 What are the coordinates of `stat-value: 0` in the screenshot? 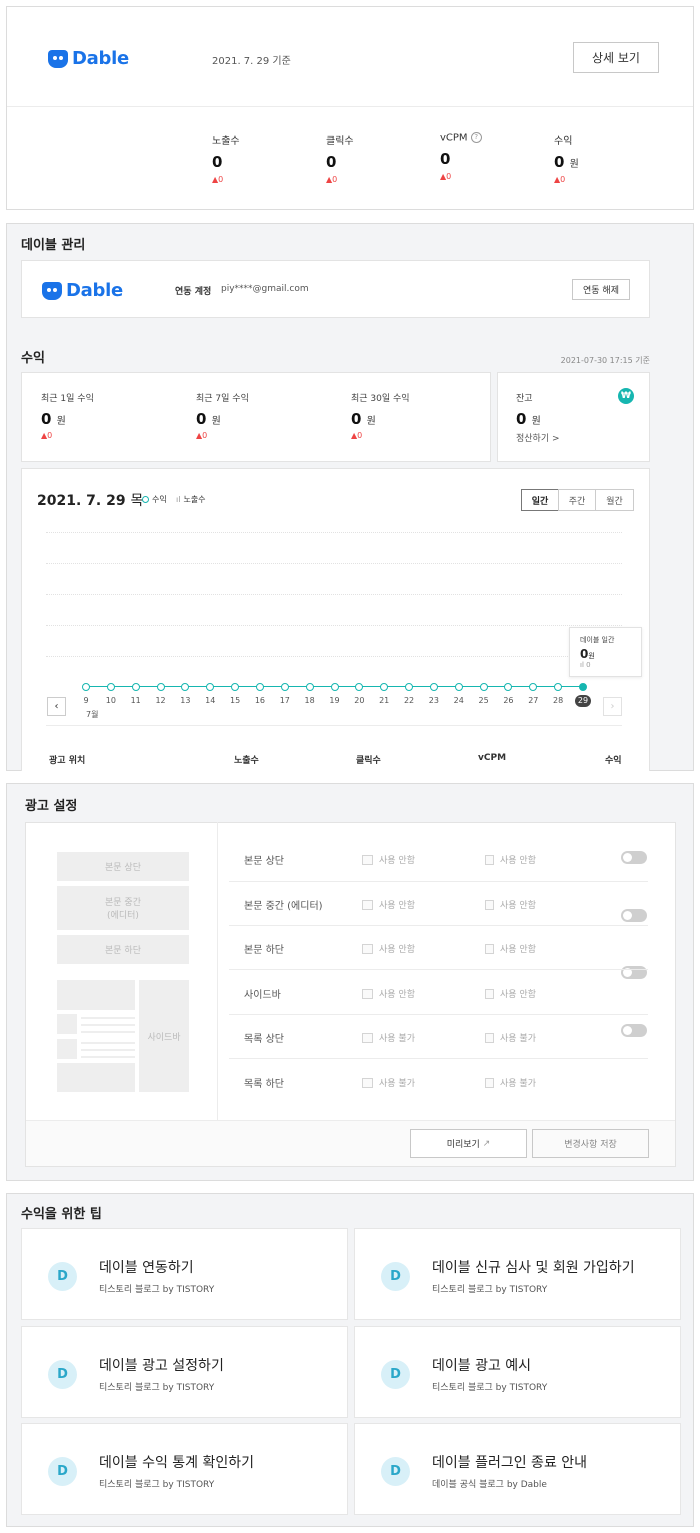 It's located at (331, 162).